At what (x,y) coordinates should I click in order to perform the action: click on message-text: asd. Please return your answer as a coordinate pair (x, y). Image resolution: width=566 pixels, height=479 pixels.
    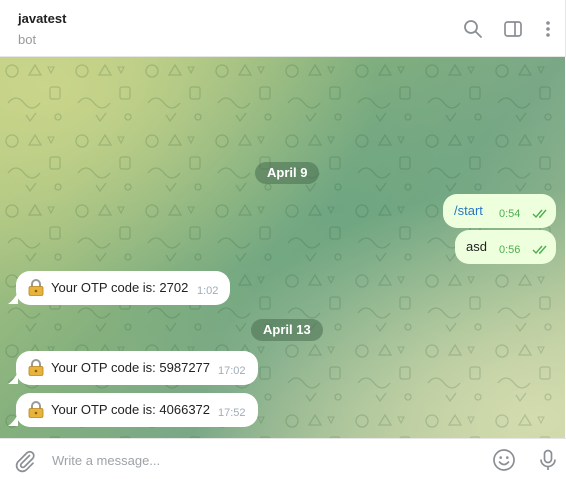
    Looking at the image, I should click on (476, 246).